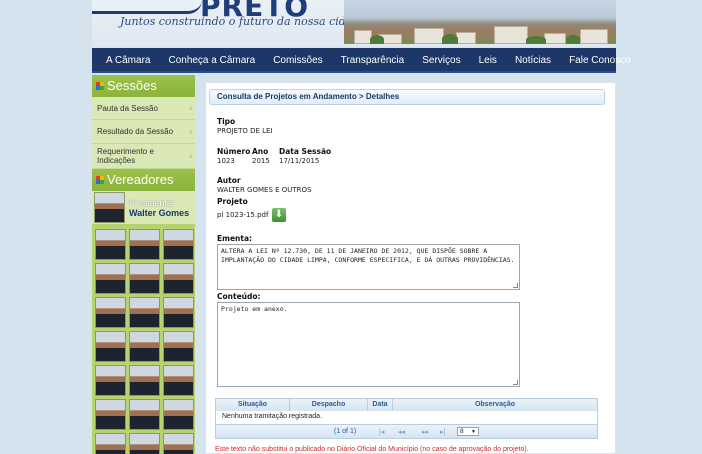  I want to click on rows-per-page-select: 8 ▼, so click(468, 431).